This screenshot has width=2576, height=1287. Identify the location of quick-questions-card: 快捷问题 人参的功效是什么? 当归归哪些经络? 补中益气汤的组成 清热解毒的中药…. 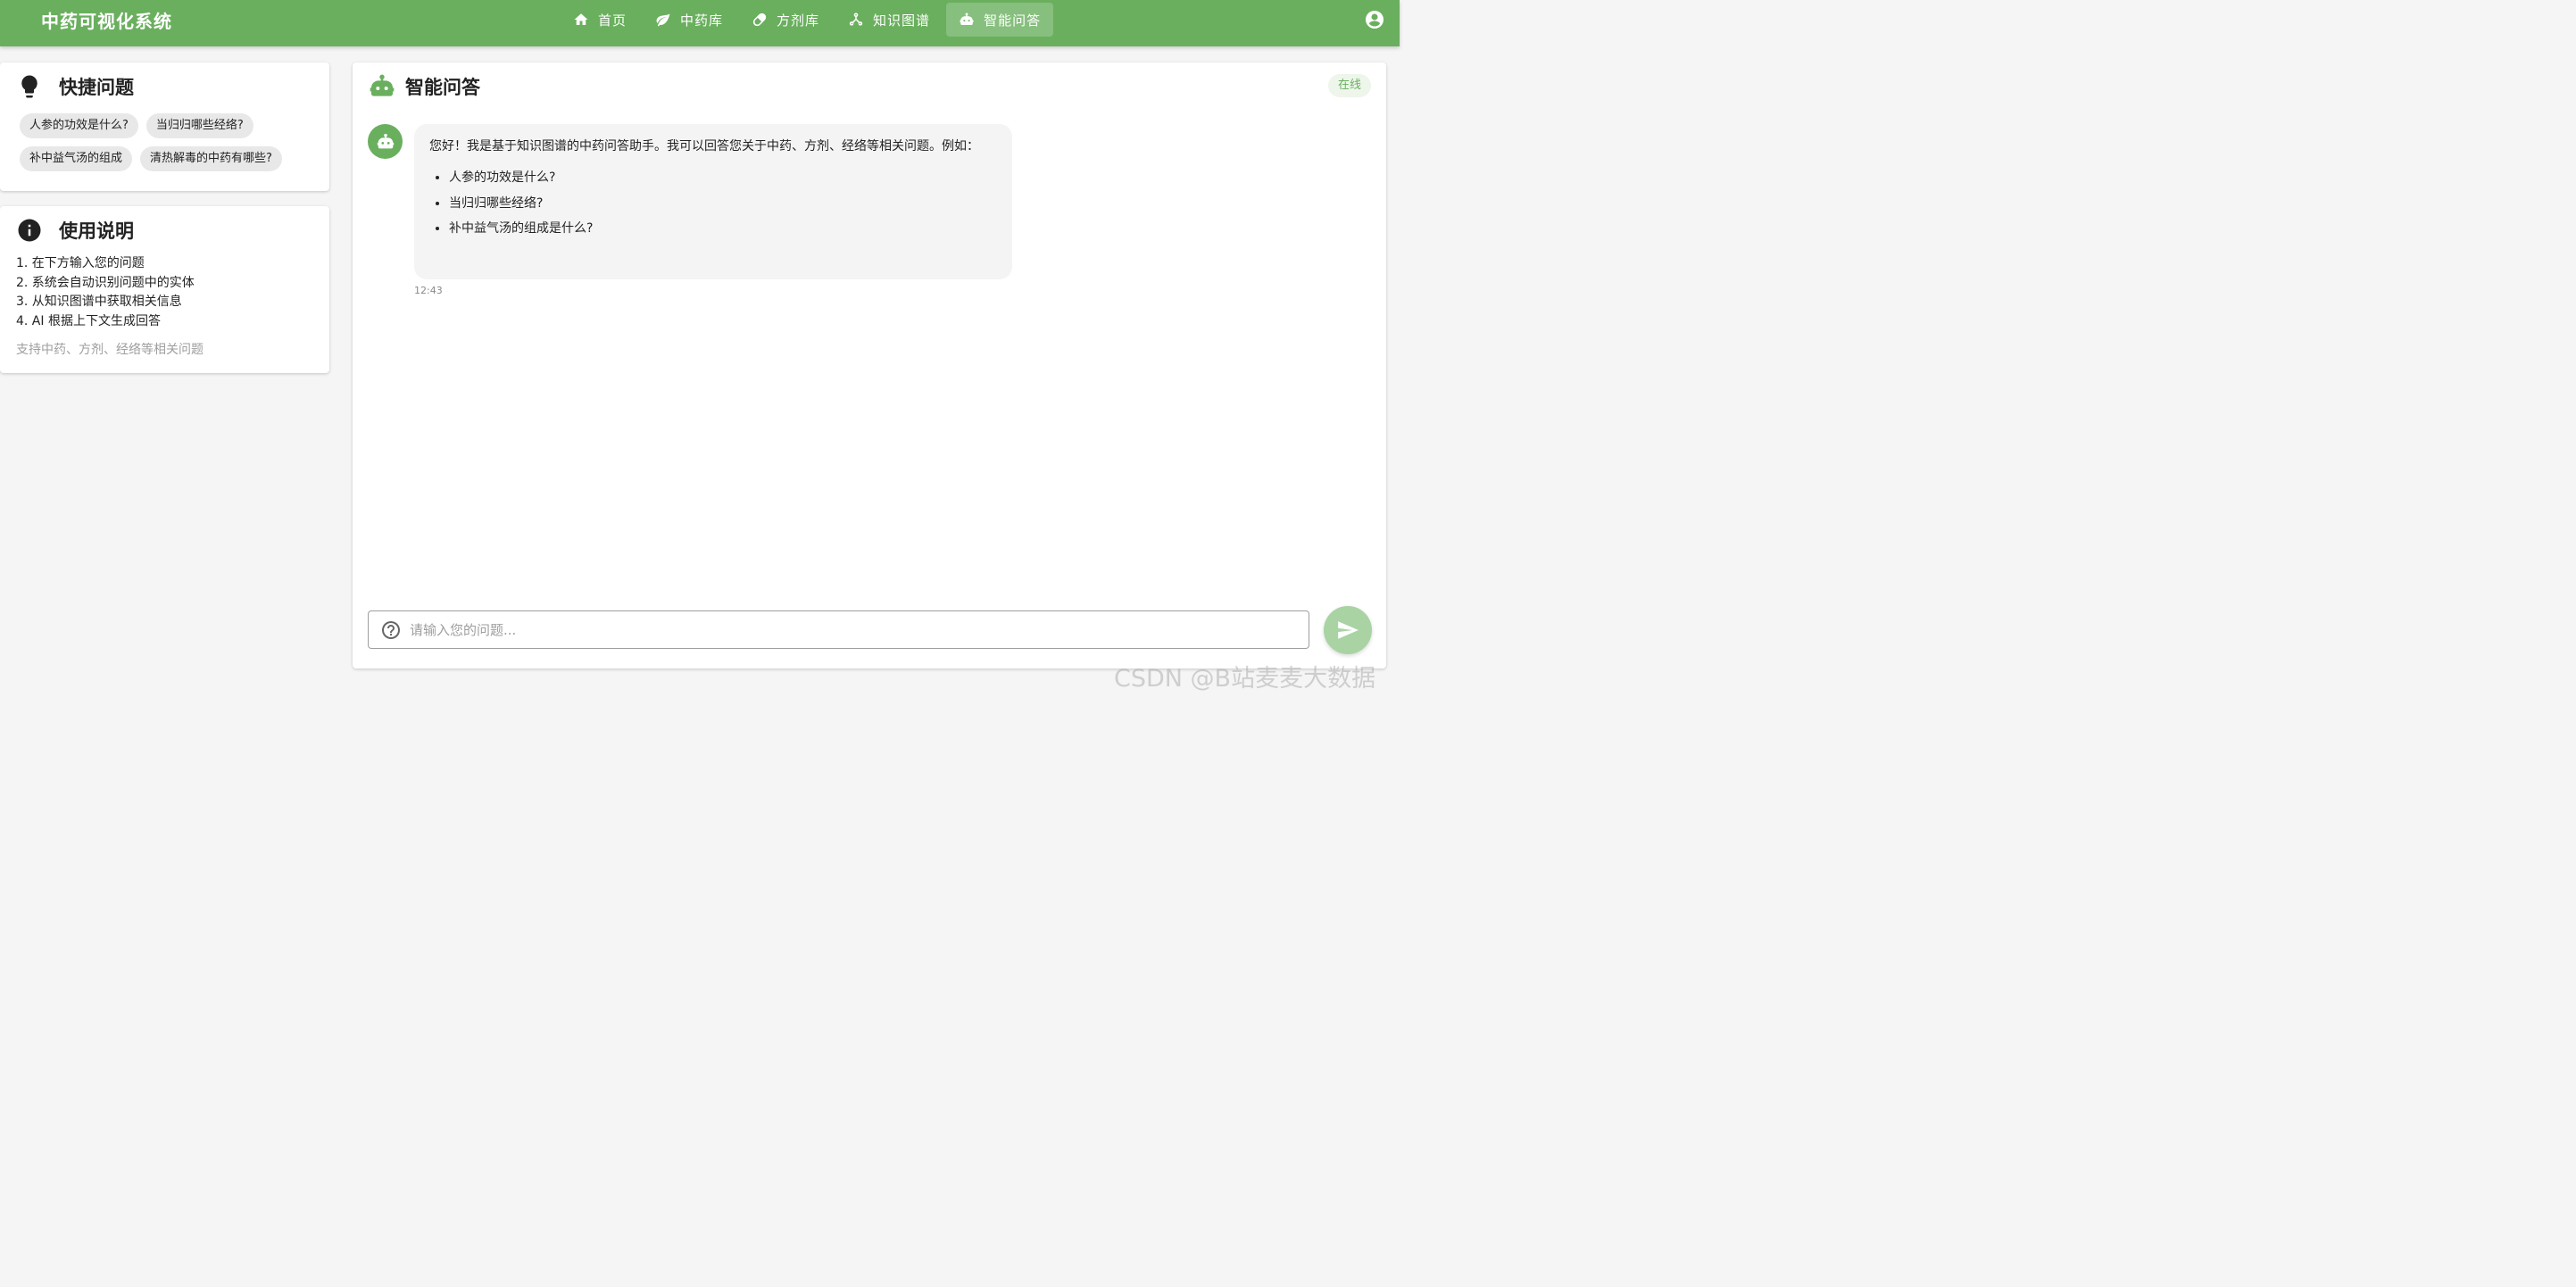
(165, 126).